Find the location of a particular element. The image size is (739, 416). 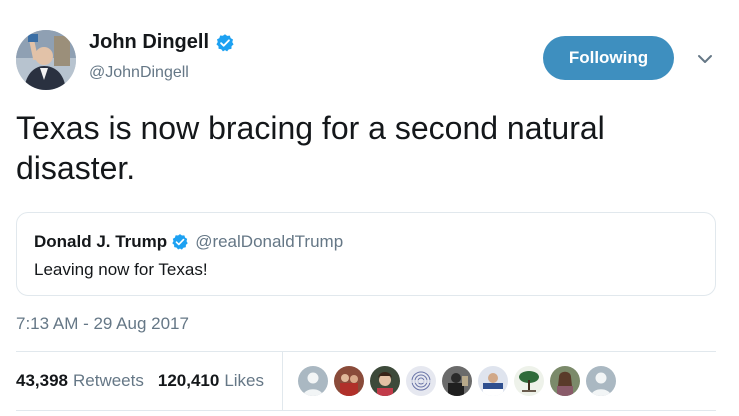

retweets-label: Retweets is located at coordinates (108, 381).